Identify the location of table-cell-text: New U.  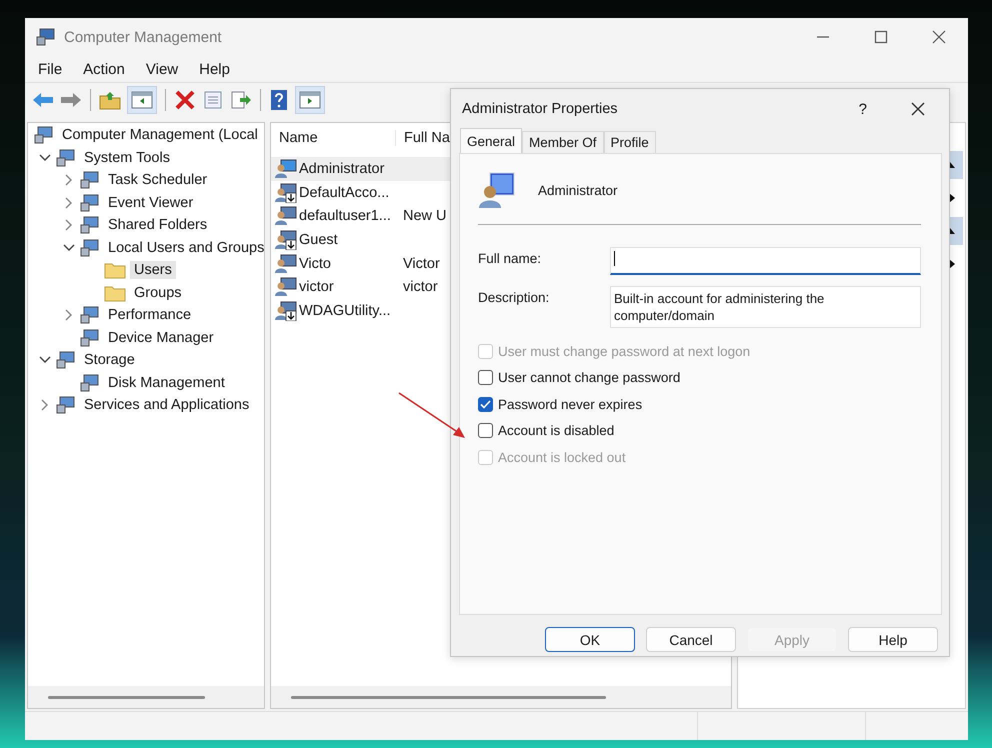
(424, 216).